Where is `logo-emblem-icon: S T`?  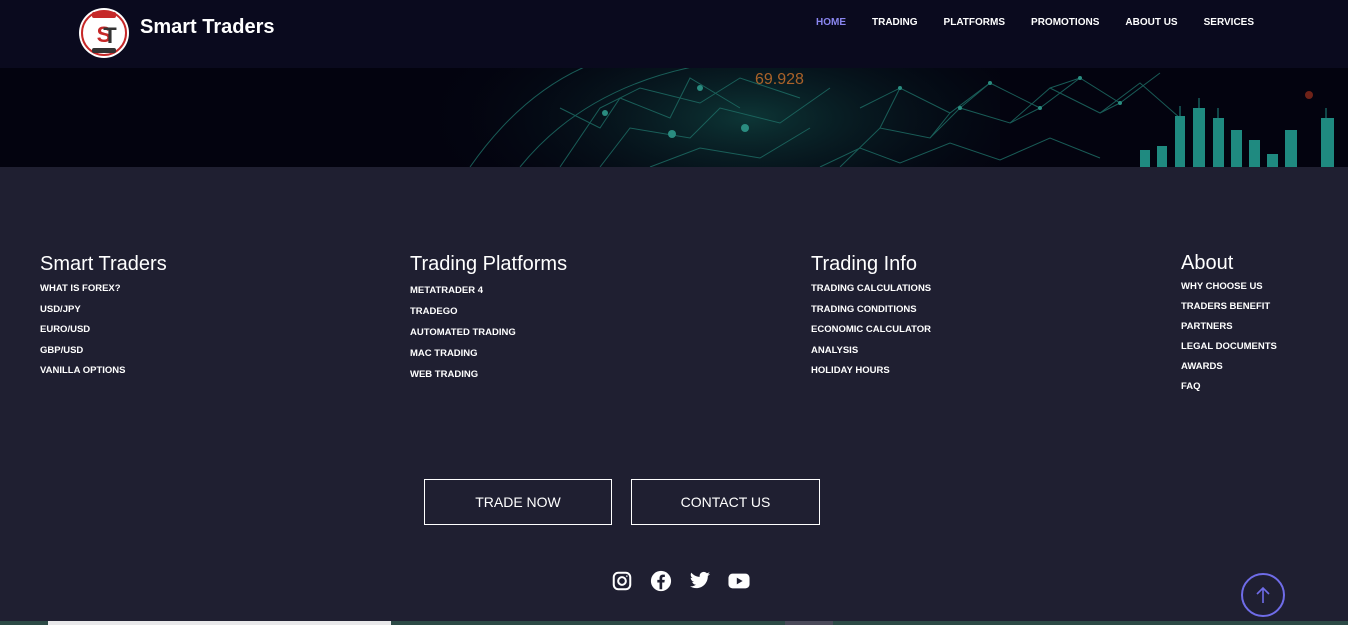
logo-emblem-icon: S T is located at coordinates (104, 33).